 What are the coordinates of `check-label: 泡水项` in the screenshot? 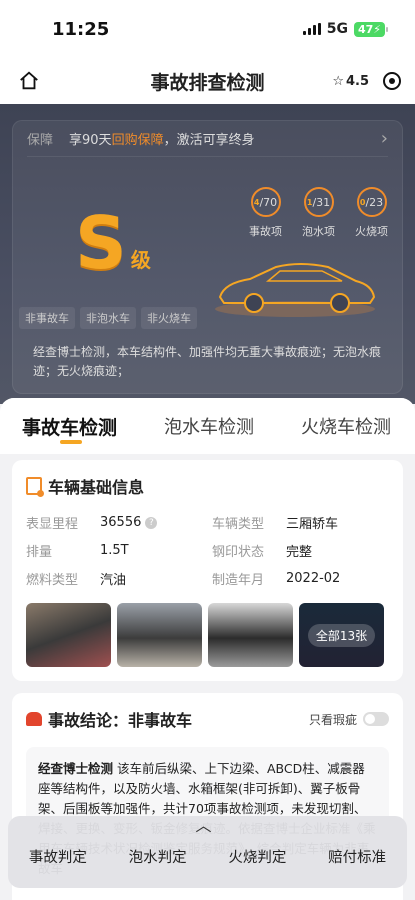 It's located at (318, 231).